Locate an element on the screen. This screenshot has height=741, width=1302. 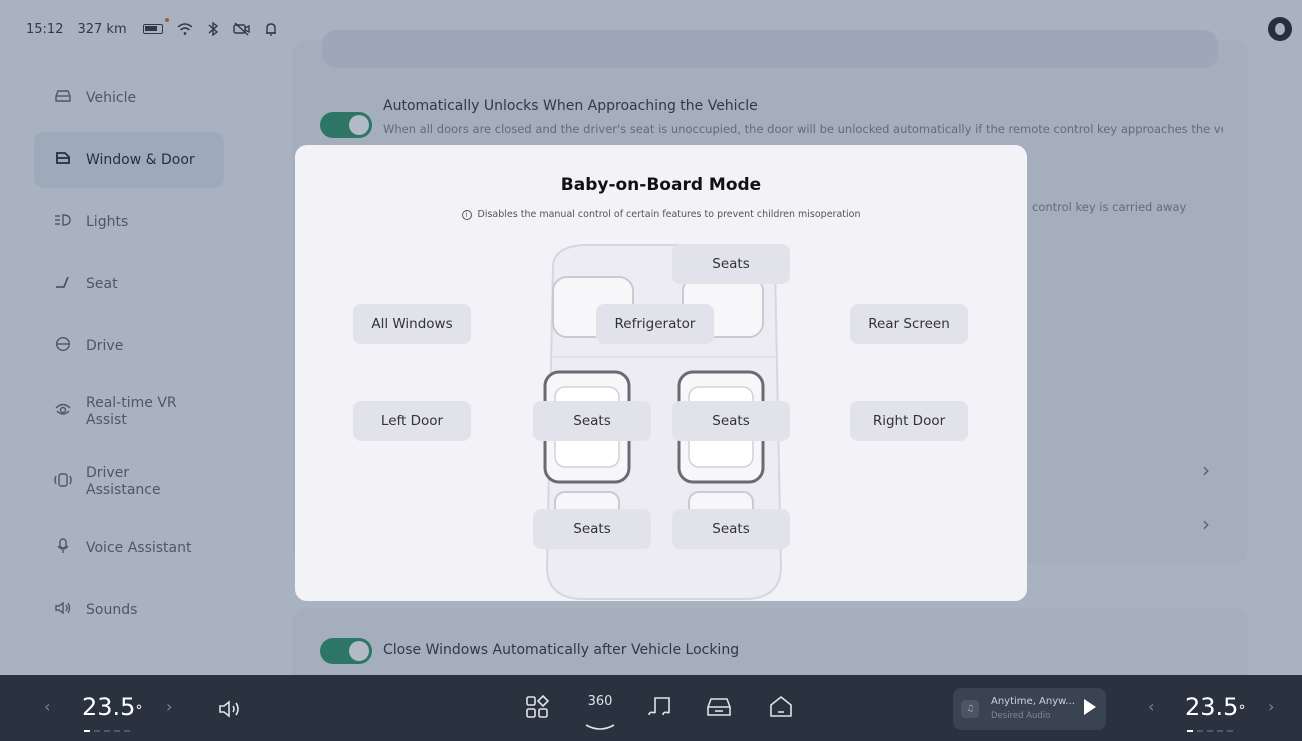
seats-rear-right-button: Seats is located at coordinates (731, 529).